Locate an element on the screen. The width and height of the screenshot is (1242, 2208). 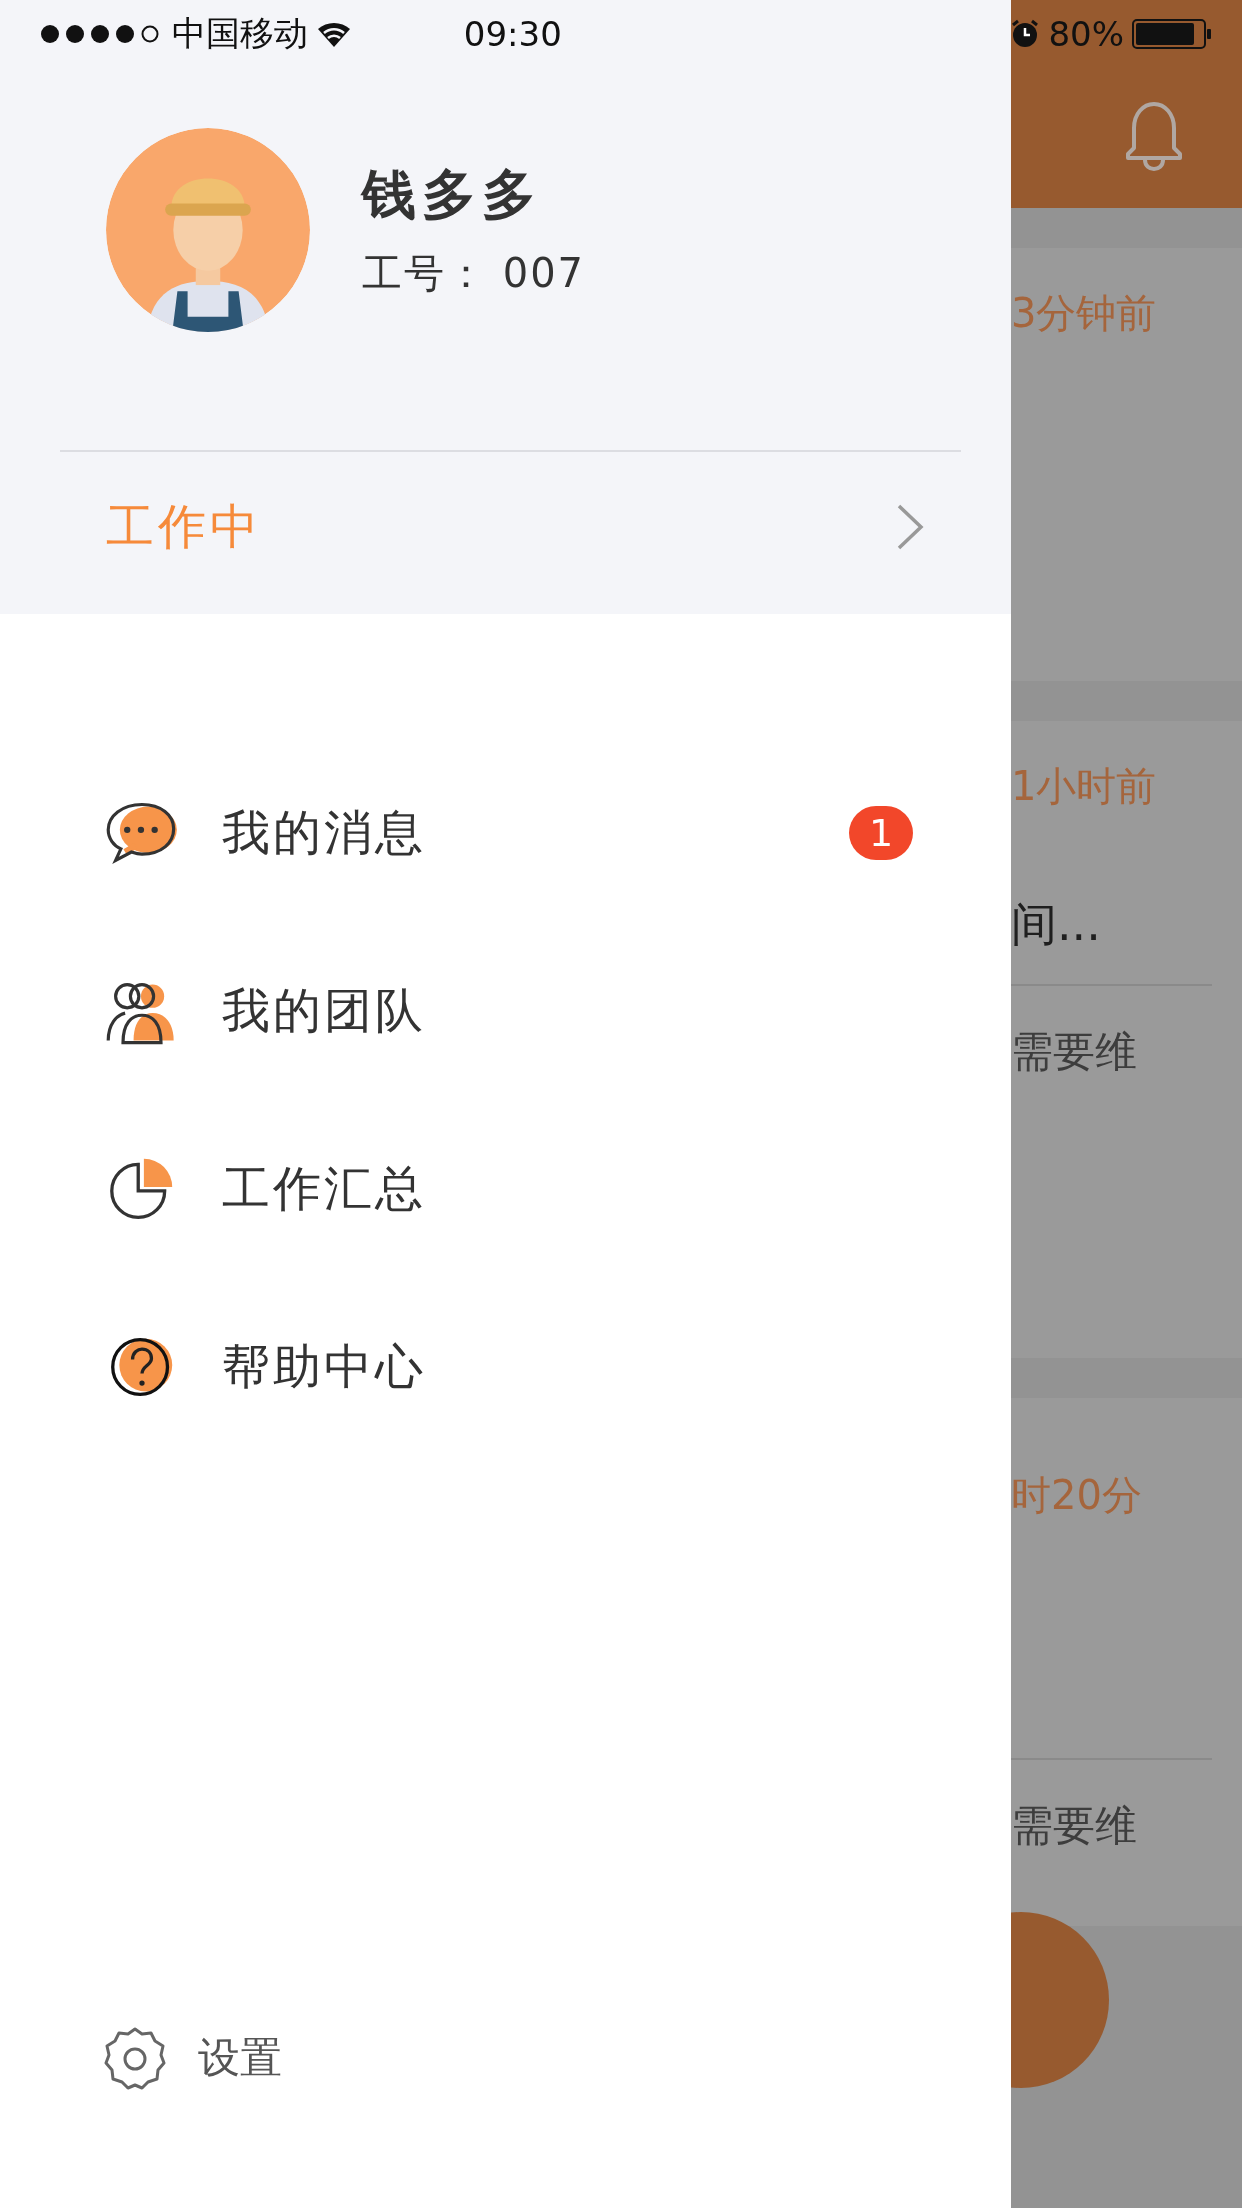
time-label: 3分钟前 is located at coordinates (1084, 313).